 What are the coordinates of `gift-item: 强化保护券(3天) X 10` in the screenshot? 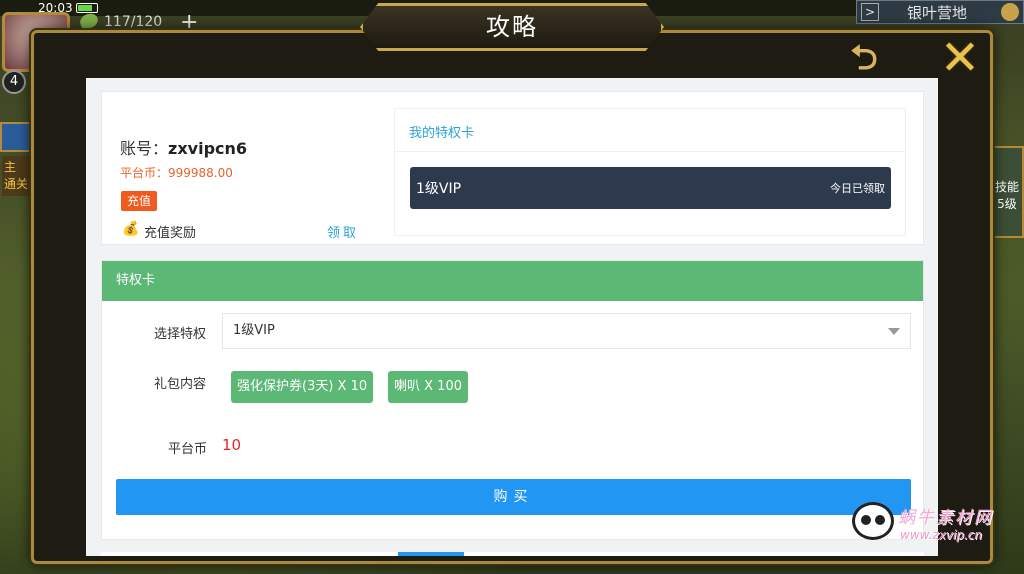 It's located at (302, 387).